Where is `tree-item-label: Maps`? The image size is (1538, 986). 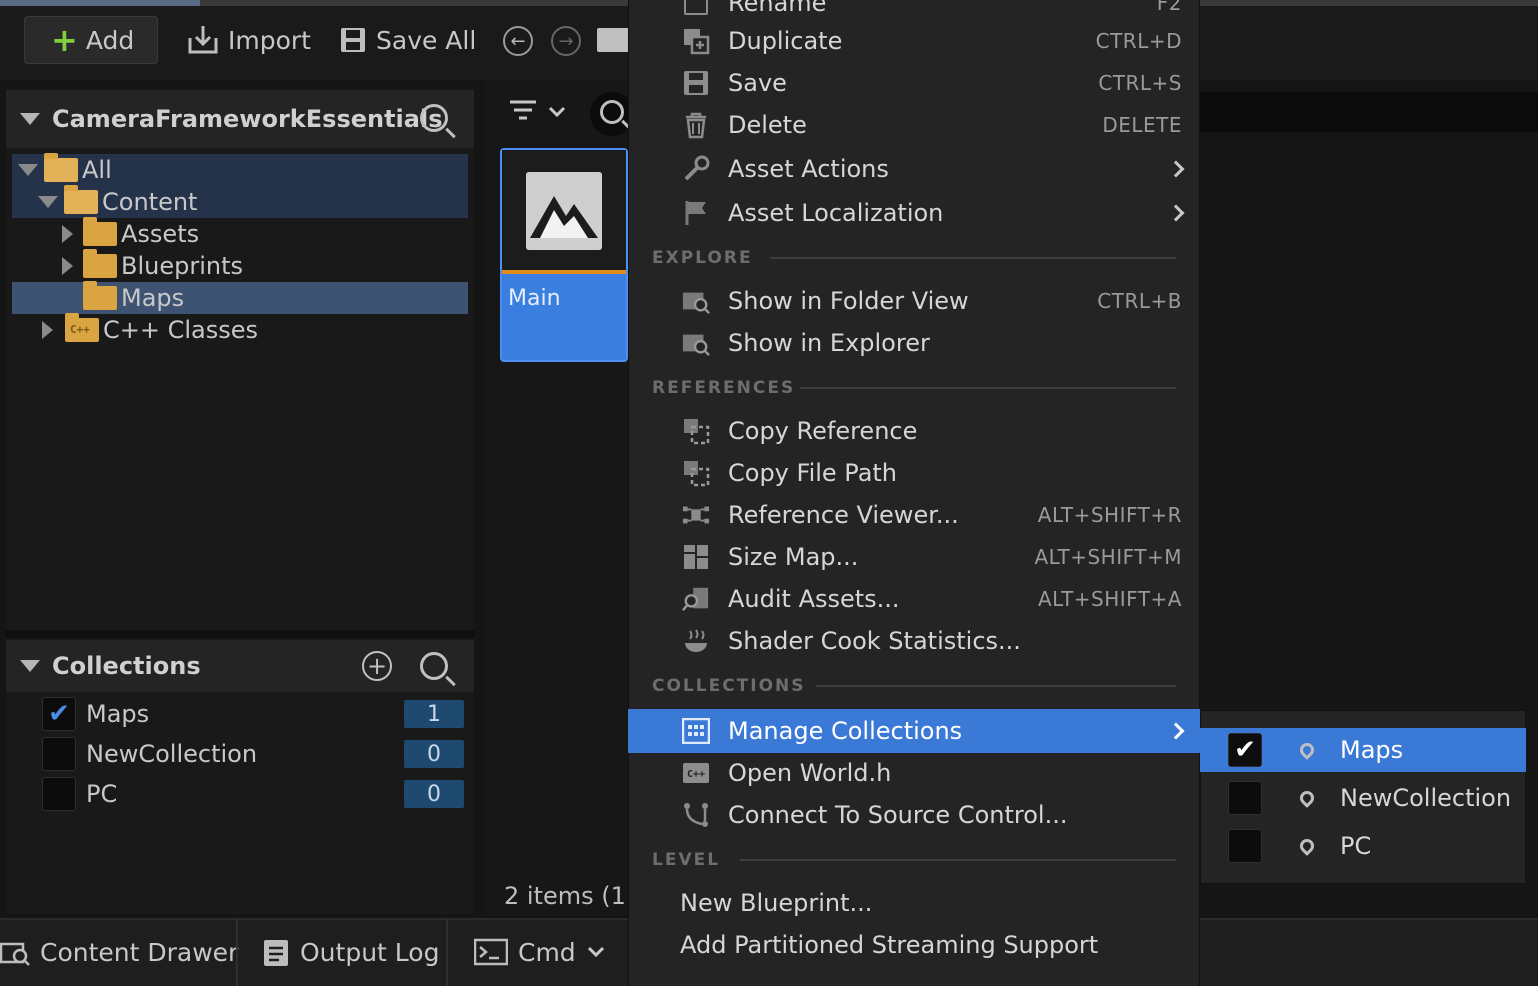
tree-item-label: Maps is located at coordinates (153, 298).